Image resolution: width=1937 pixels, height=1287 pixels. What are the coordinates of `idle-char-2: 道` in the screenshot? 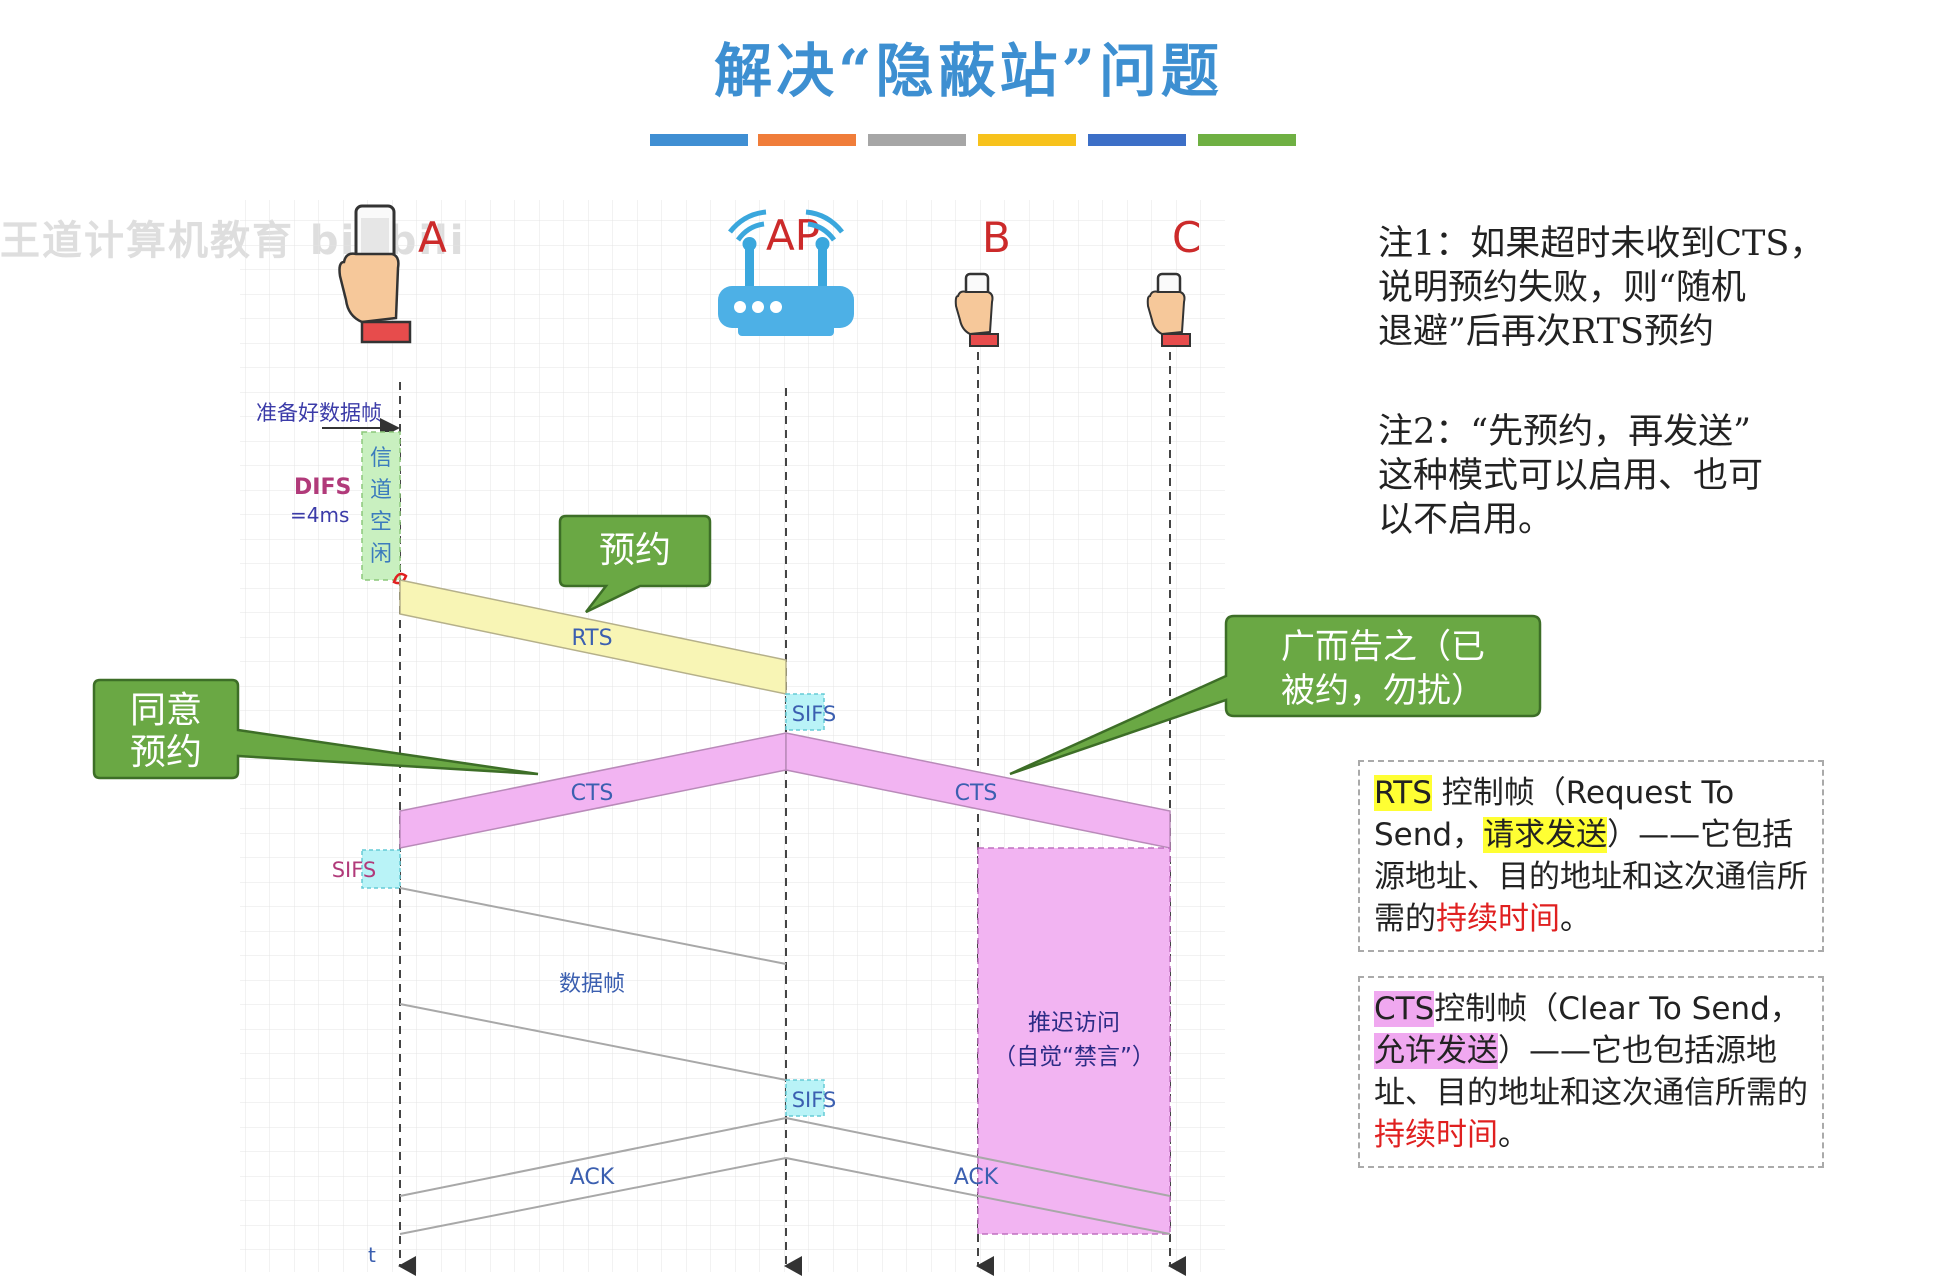 It's located at (381, 490).